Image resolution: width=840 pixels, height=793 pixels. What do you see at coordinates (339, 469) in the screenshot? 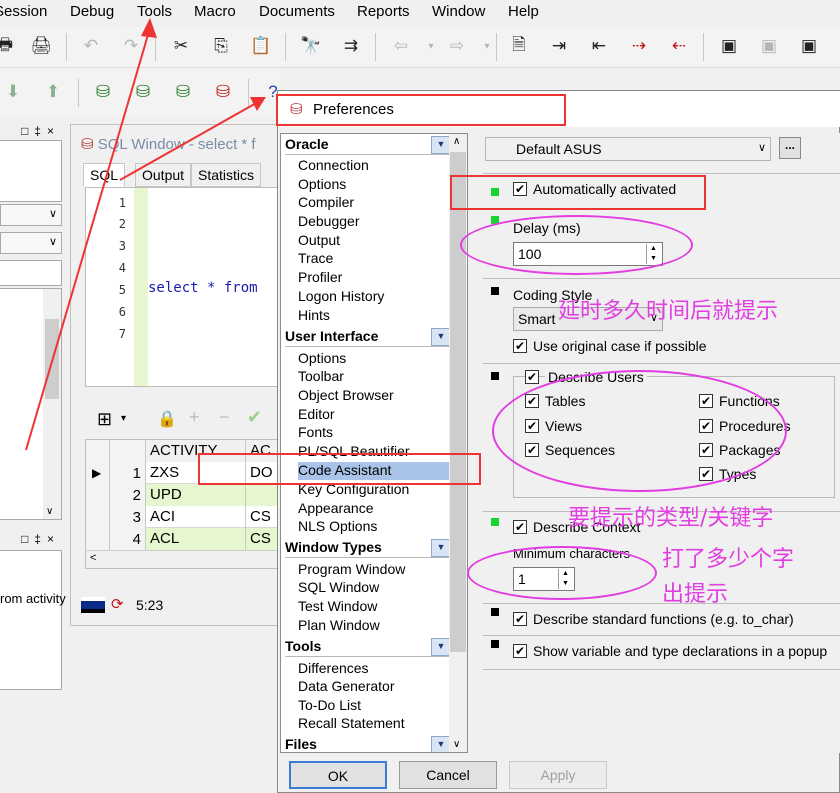
I see `highlight-code-assistant` at bounding box center [339, 469].